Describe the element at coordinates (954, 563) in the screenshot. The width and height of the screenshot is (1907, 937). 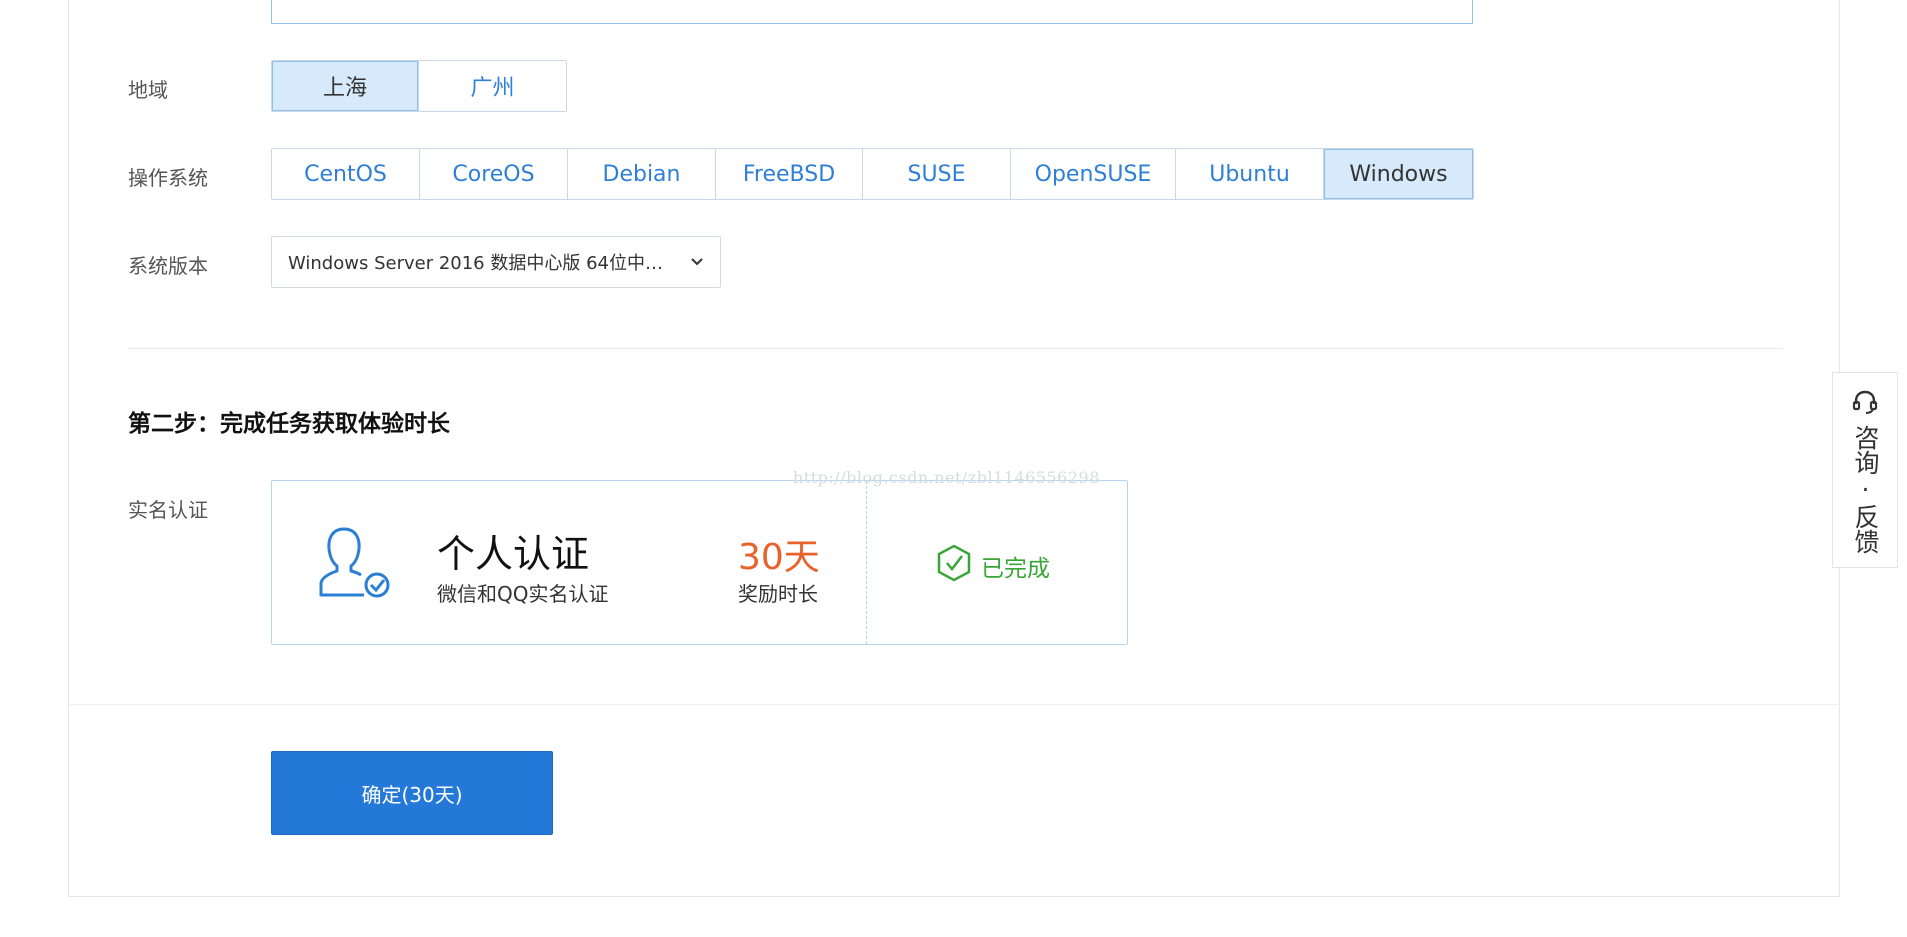
I see `check-shield-icon` at that location.